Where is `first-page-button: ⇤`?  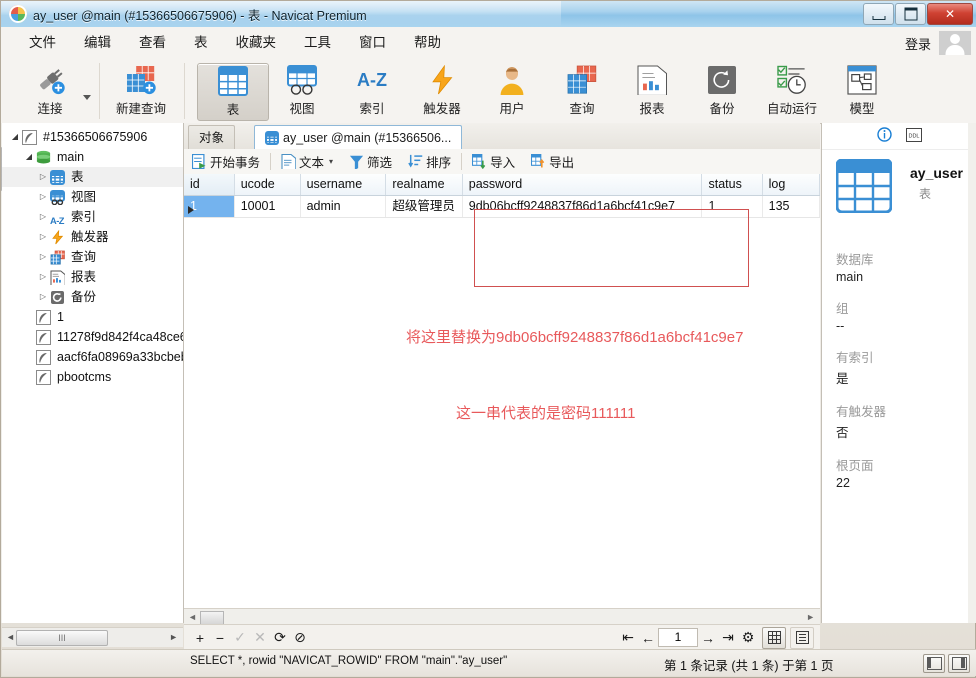
first-page-button: ⇤ is located at coordinates (628, 637).